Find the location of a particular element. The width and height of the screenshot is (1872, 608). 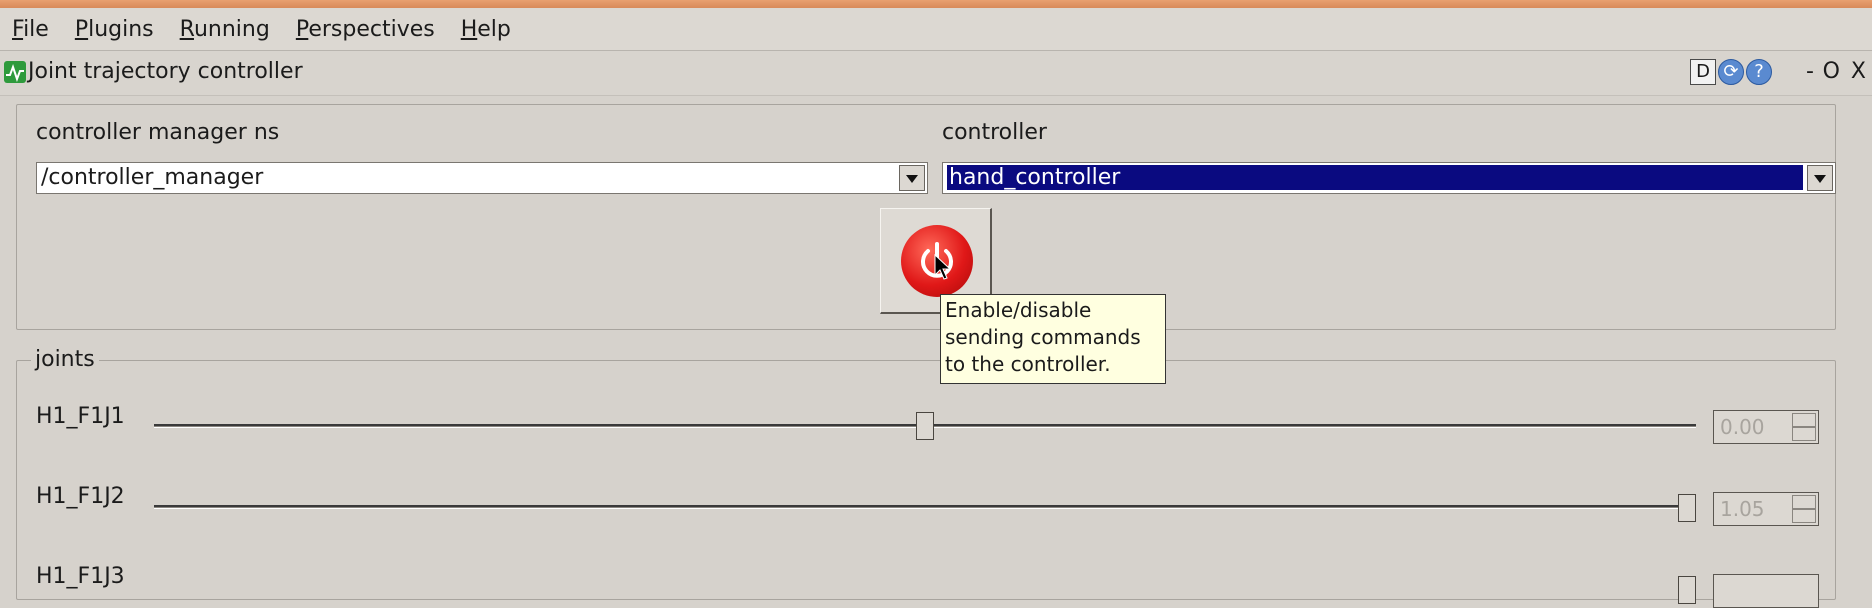

plugin-header-buttons: D ⟳ ? is located at coordinates (1731, 72).